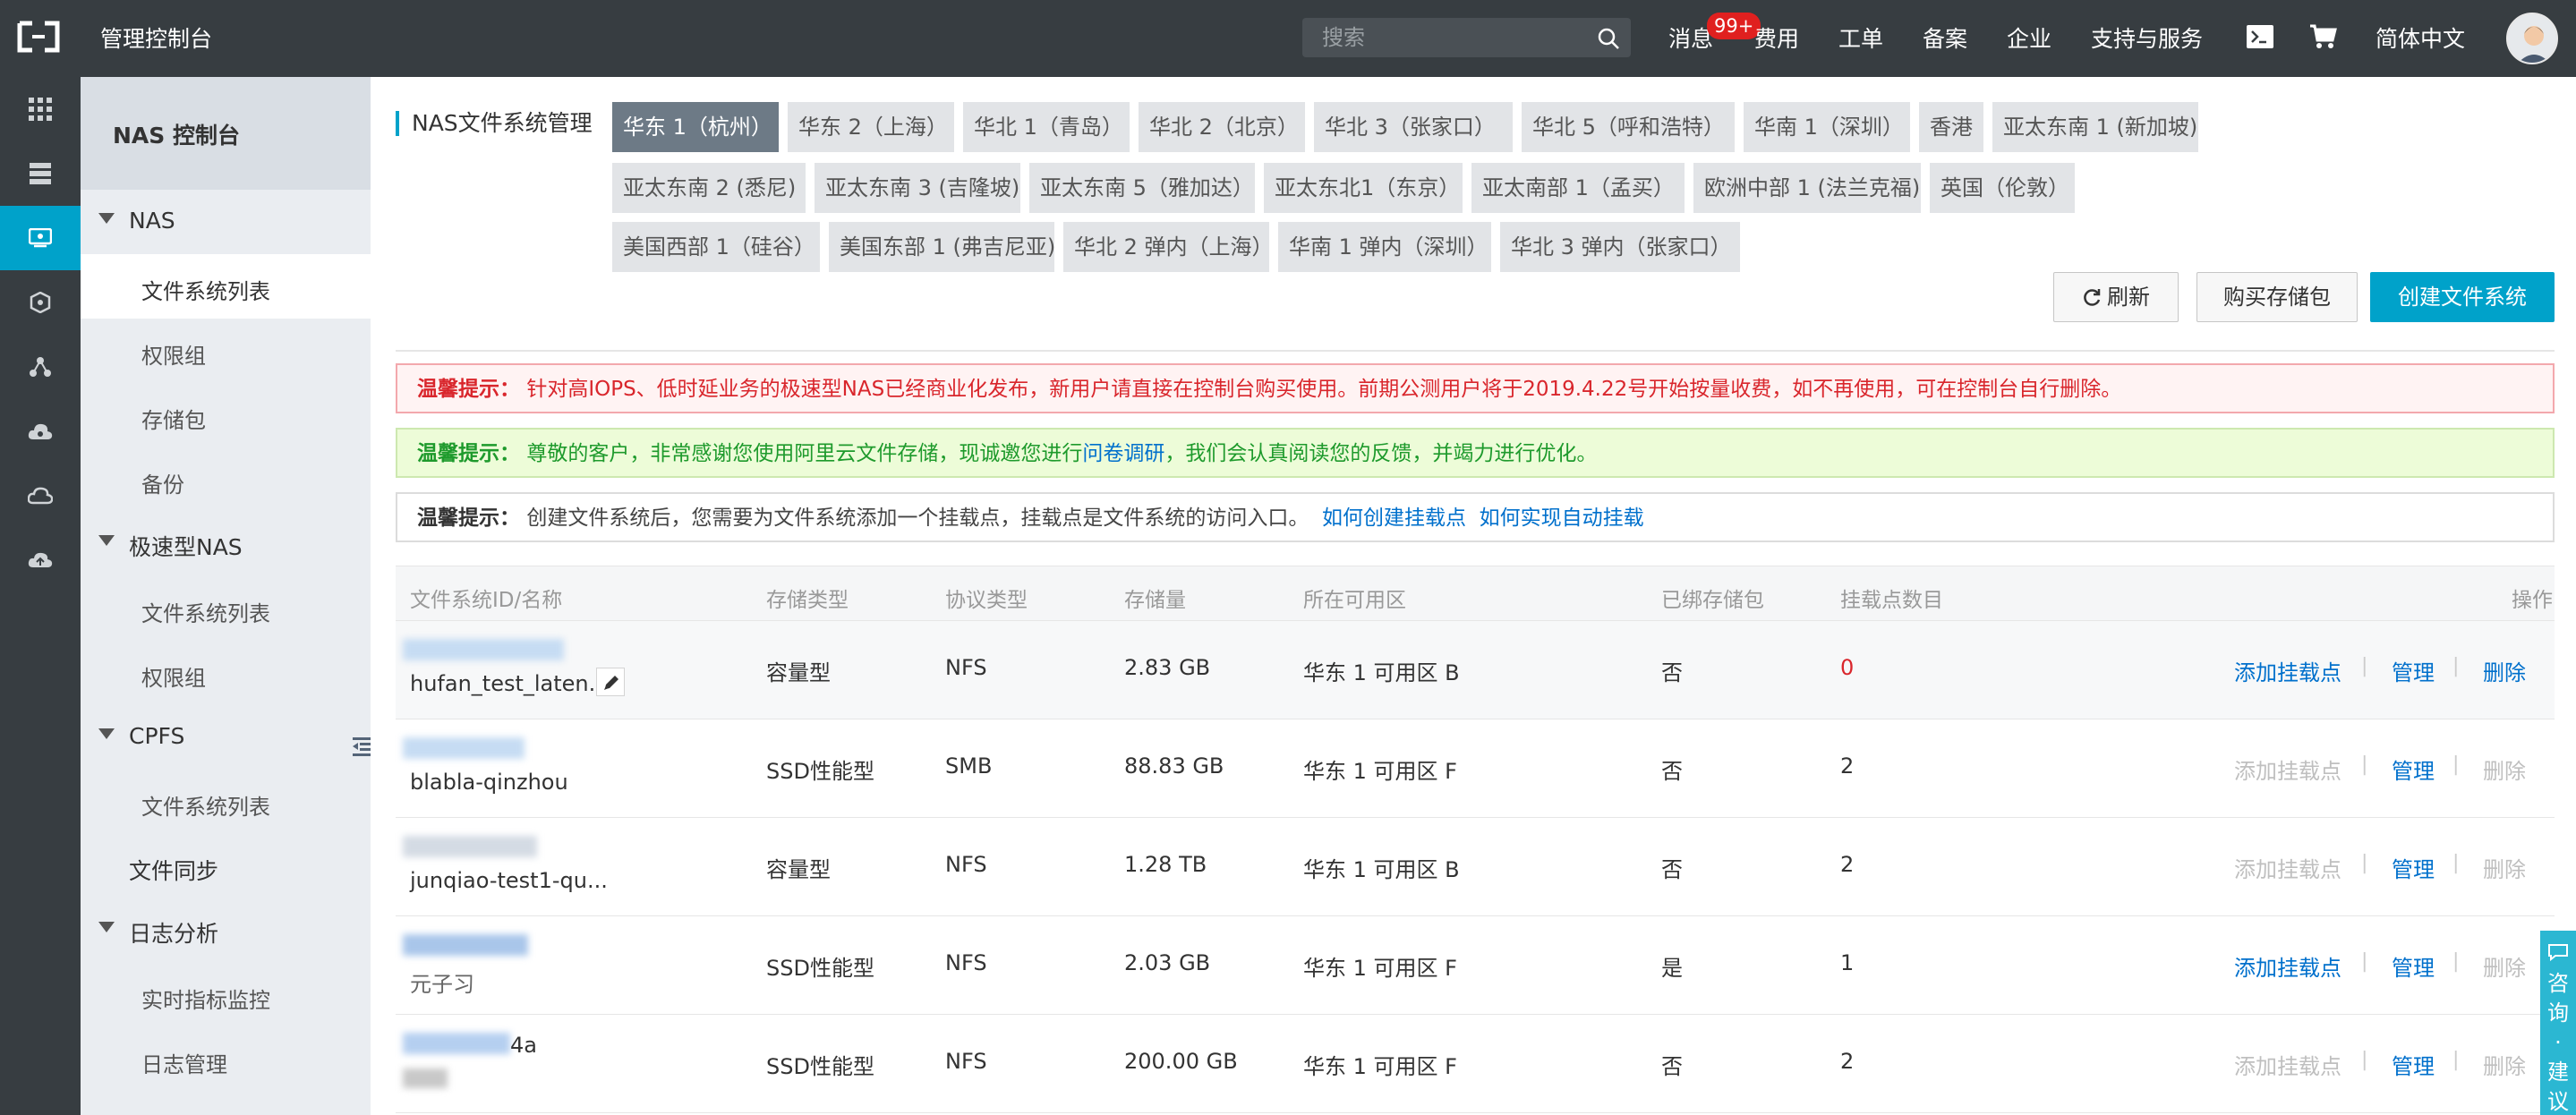  I want to click on region-tab: 华东 2（上海）, so click(871, 127).